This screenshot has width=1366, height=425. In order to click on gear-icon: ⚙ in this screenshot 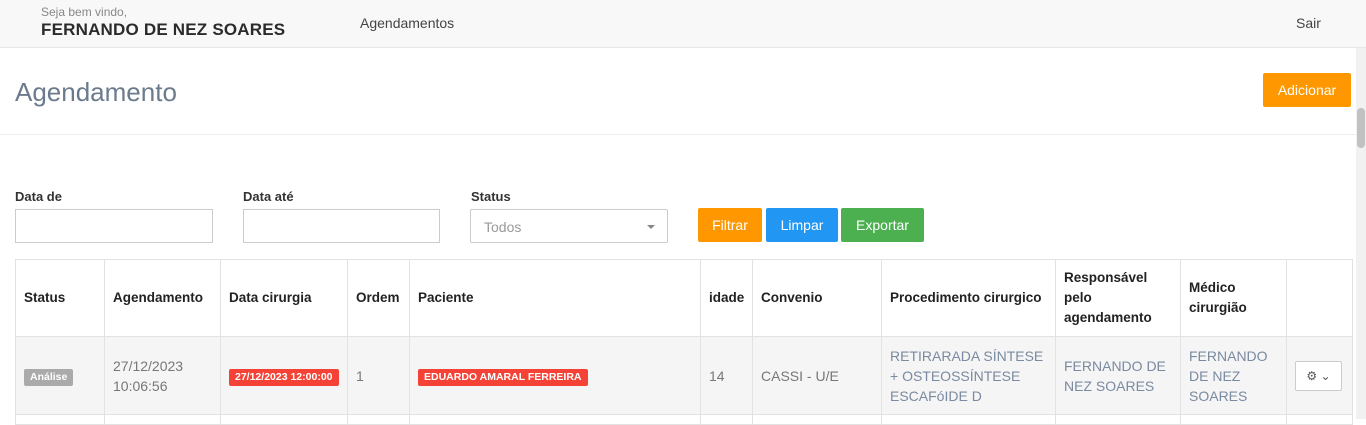, I will do `click(1312, 375)`.